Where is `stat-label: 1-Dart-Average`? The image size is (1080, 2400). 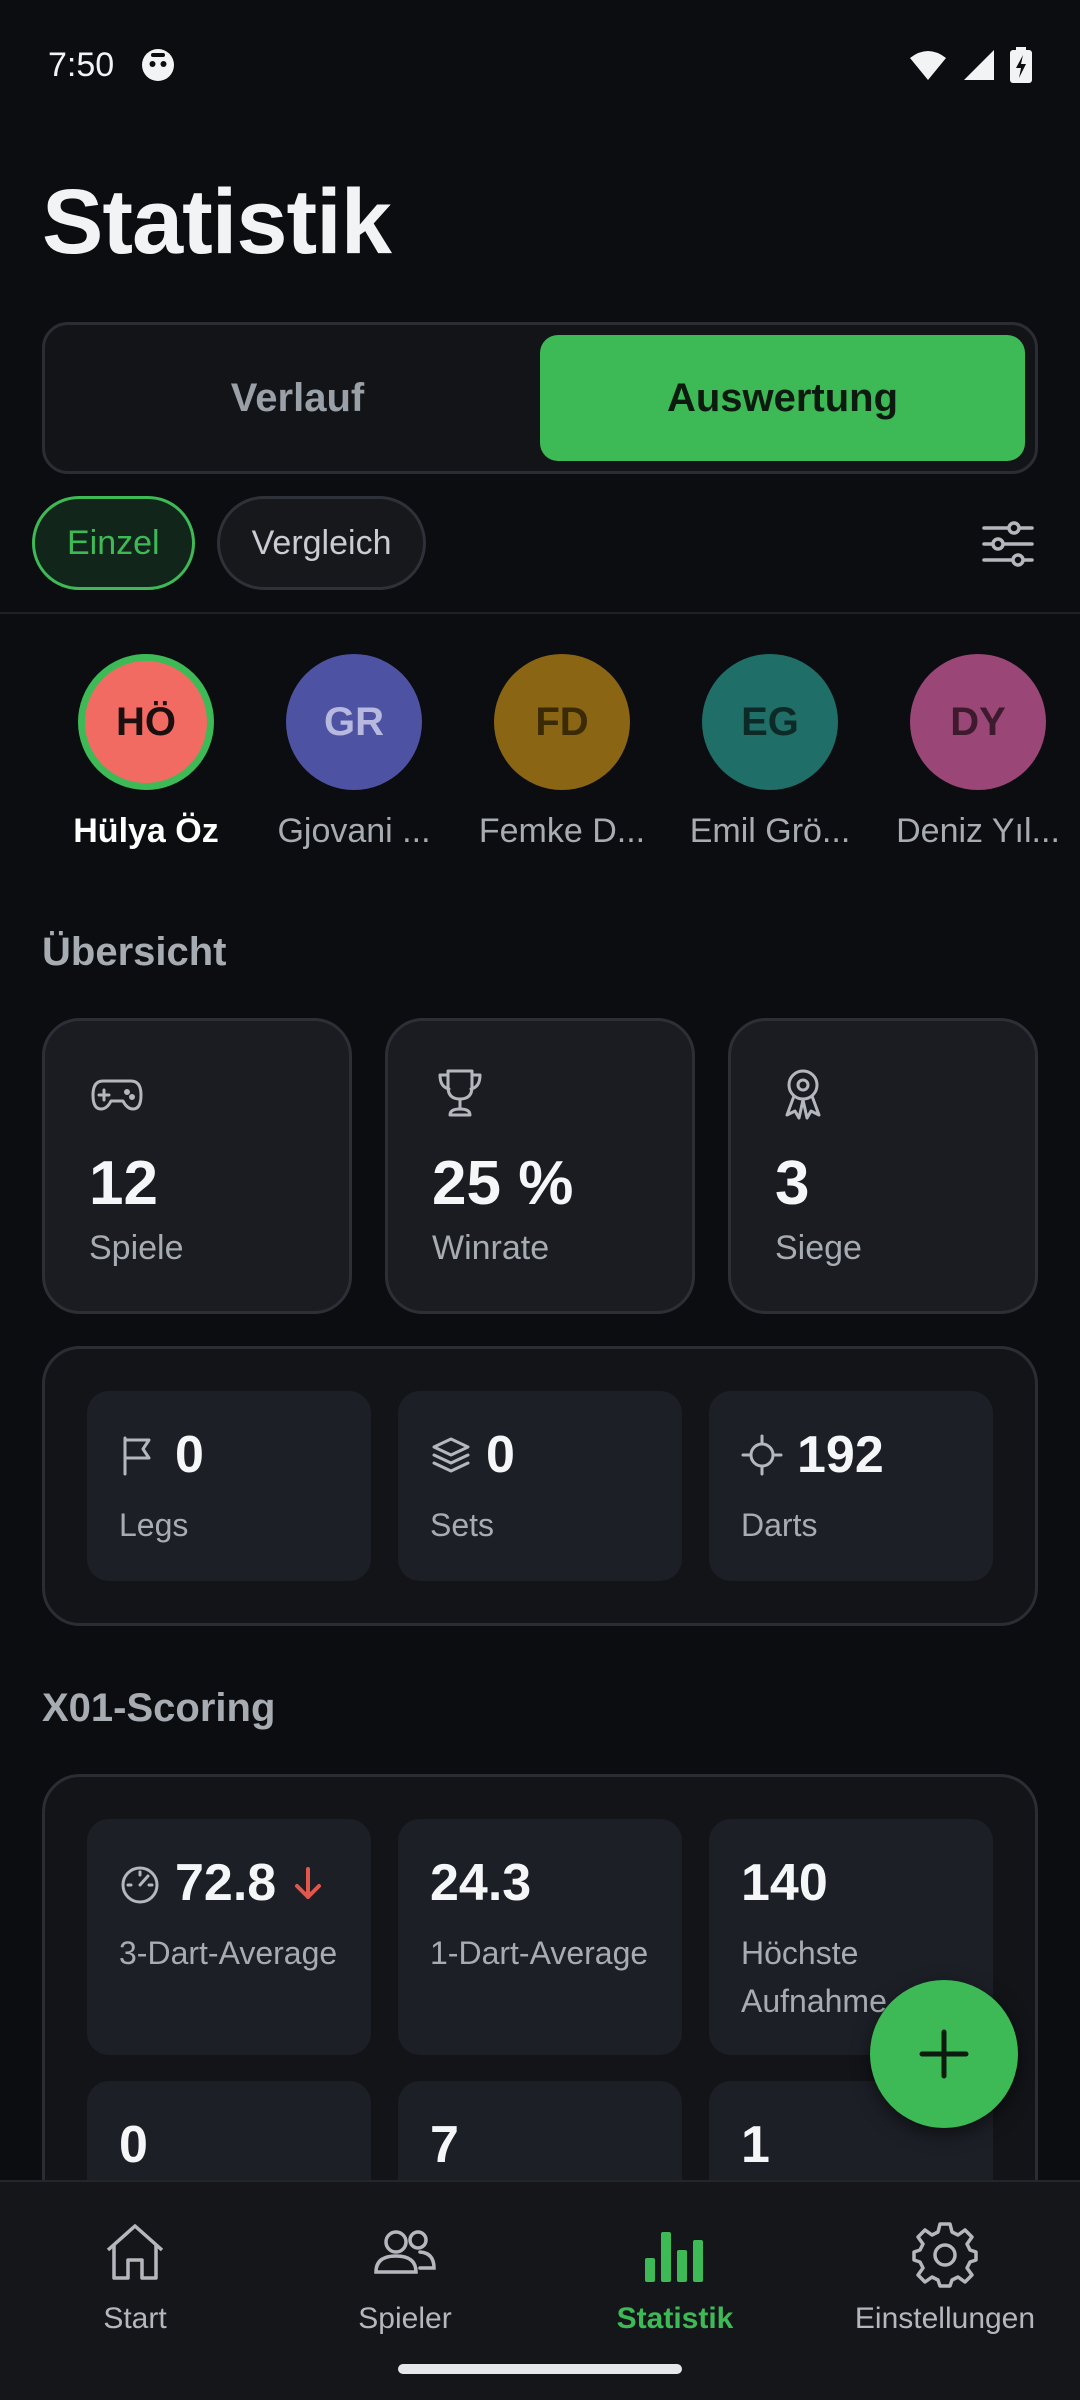
stat-label: 1-Dart-Average is located at coordinates (539, 1953).